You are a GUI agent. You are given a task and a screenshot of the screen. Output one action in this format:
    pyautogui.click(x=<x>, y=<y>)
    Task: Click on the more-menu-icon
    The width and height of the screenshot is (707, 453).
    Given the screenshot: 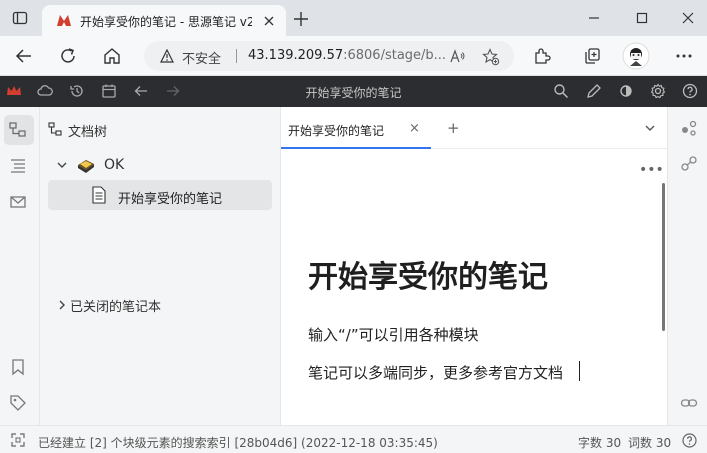 What is the action you would take?
    pyautogui.click(x=684, y=56)
    